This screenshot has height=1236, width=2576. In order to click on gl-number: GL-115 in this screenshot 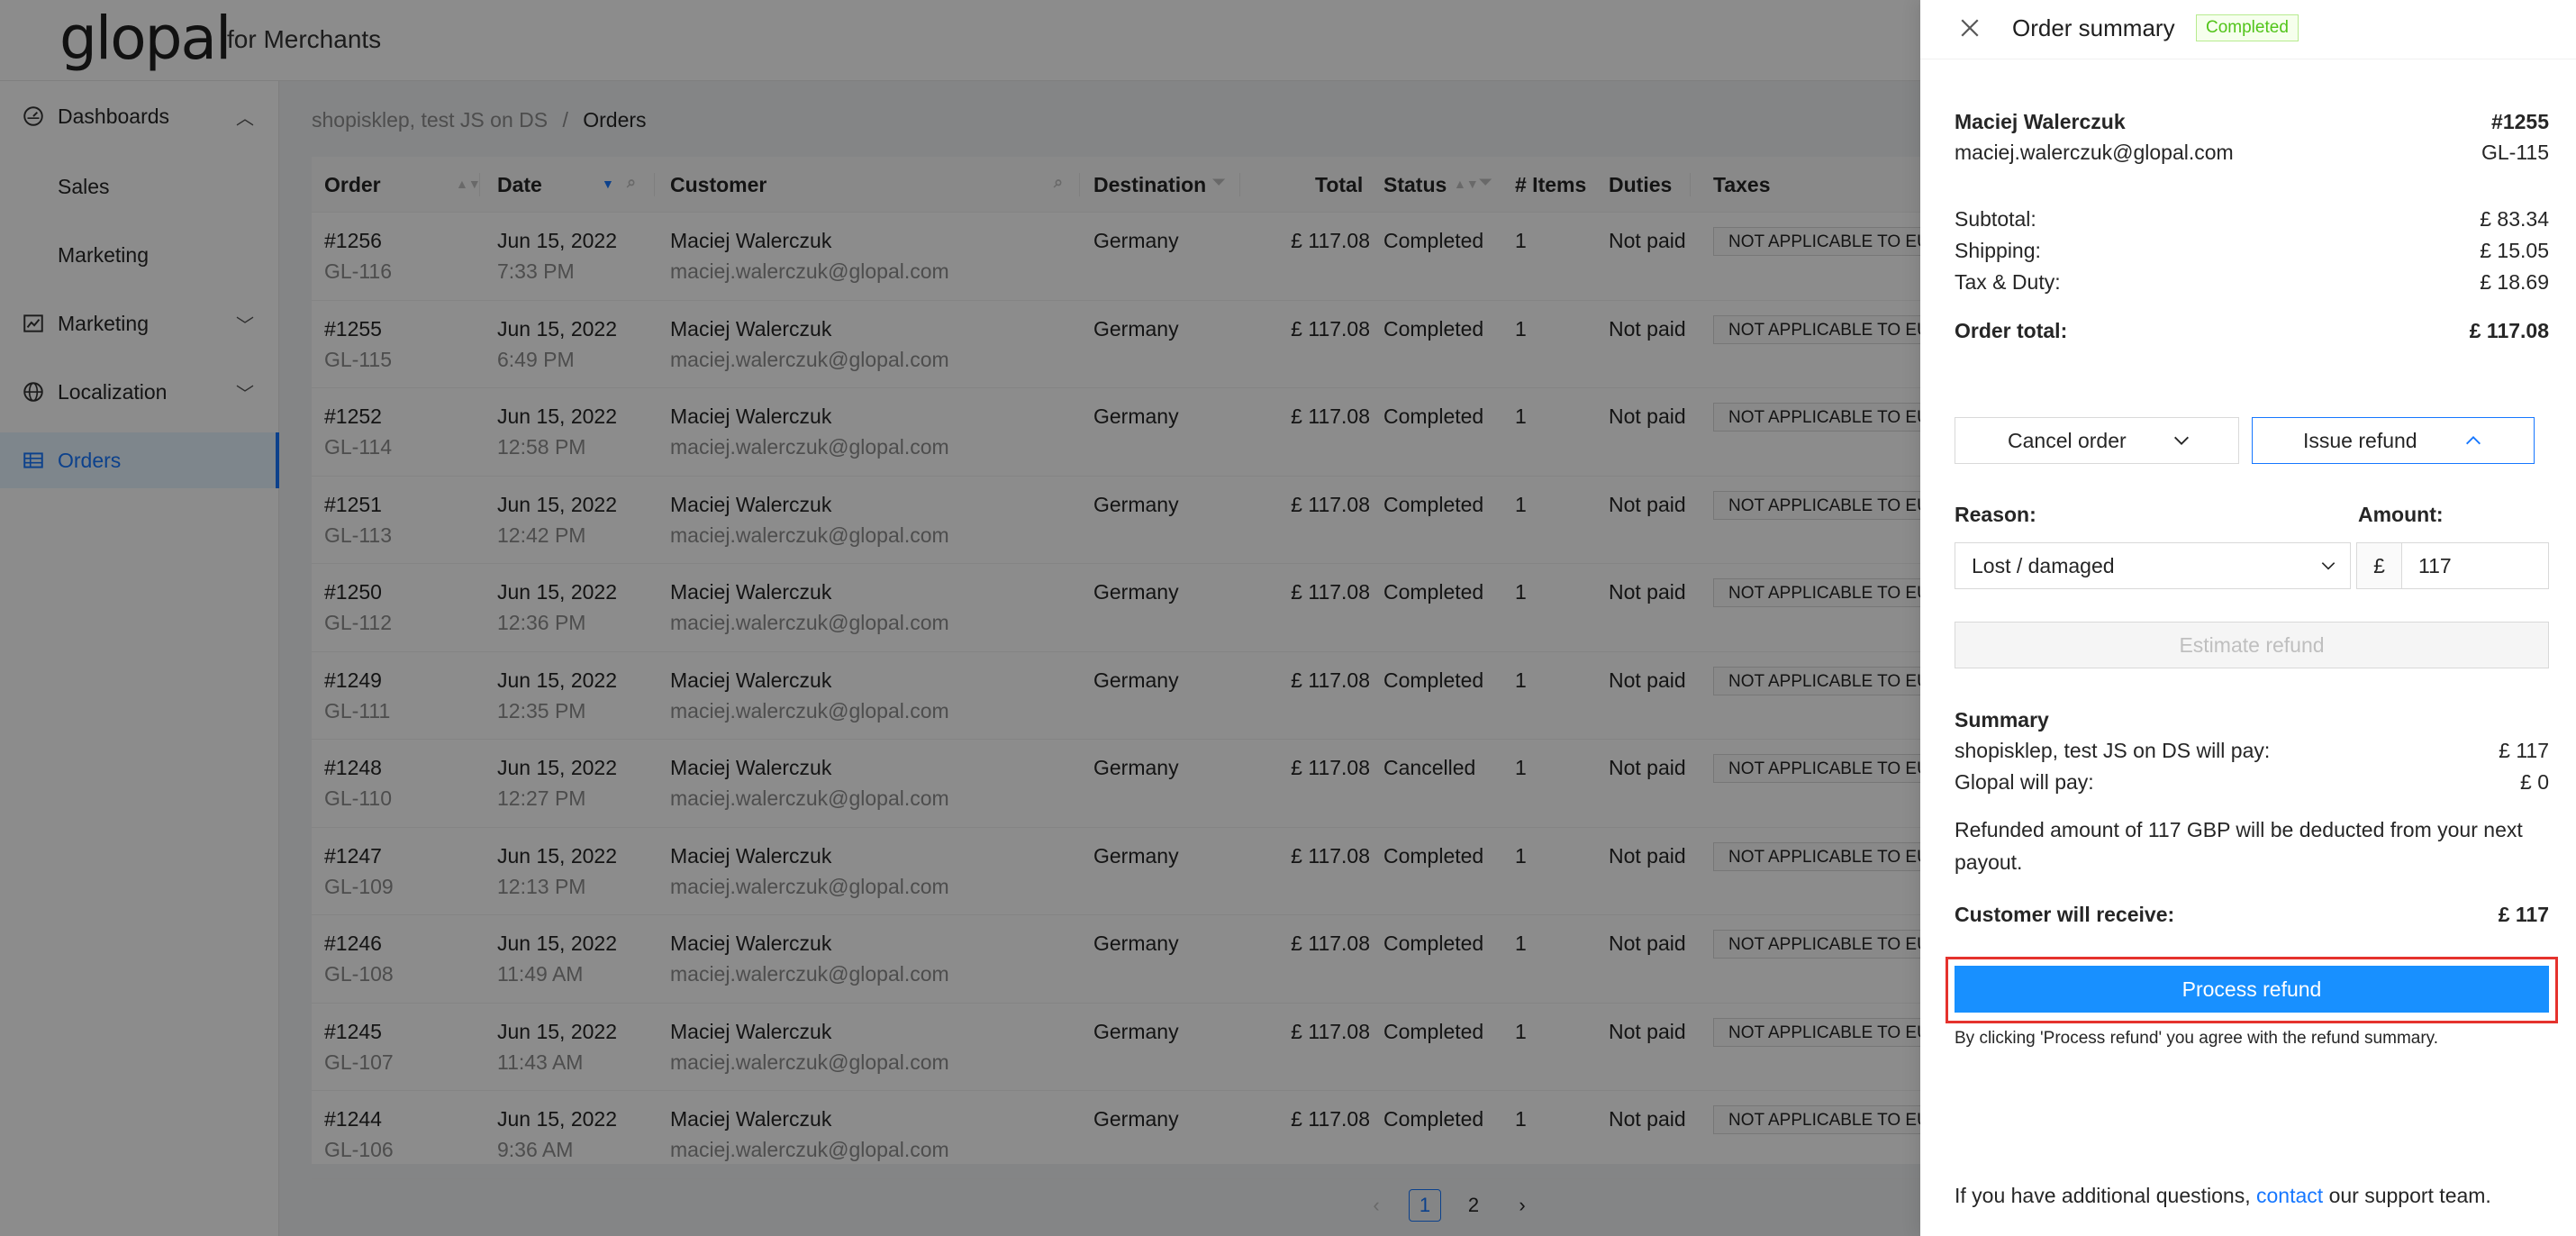, I will do `click(2515, 152)`.